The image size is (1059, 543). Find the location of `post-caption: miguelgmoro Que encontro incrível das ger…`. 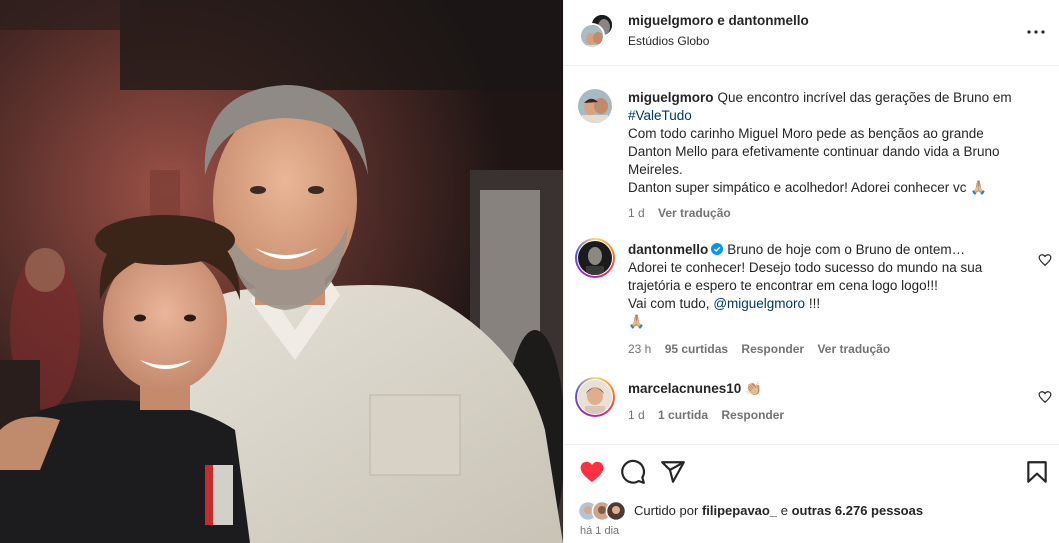

post-caption: miguelgmoro Que encontro incrível das ger… is located at coordinates (813, 156).